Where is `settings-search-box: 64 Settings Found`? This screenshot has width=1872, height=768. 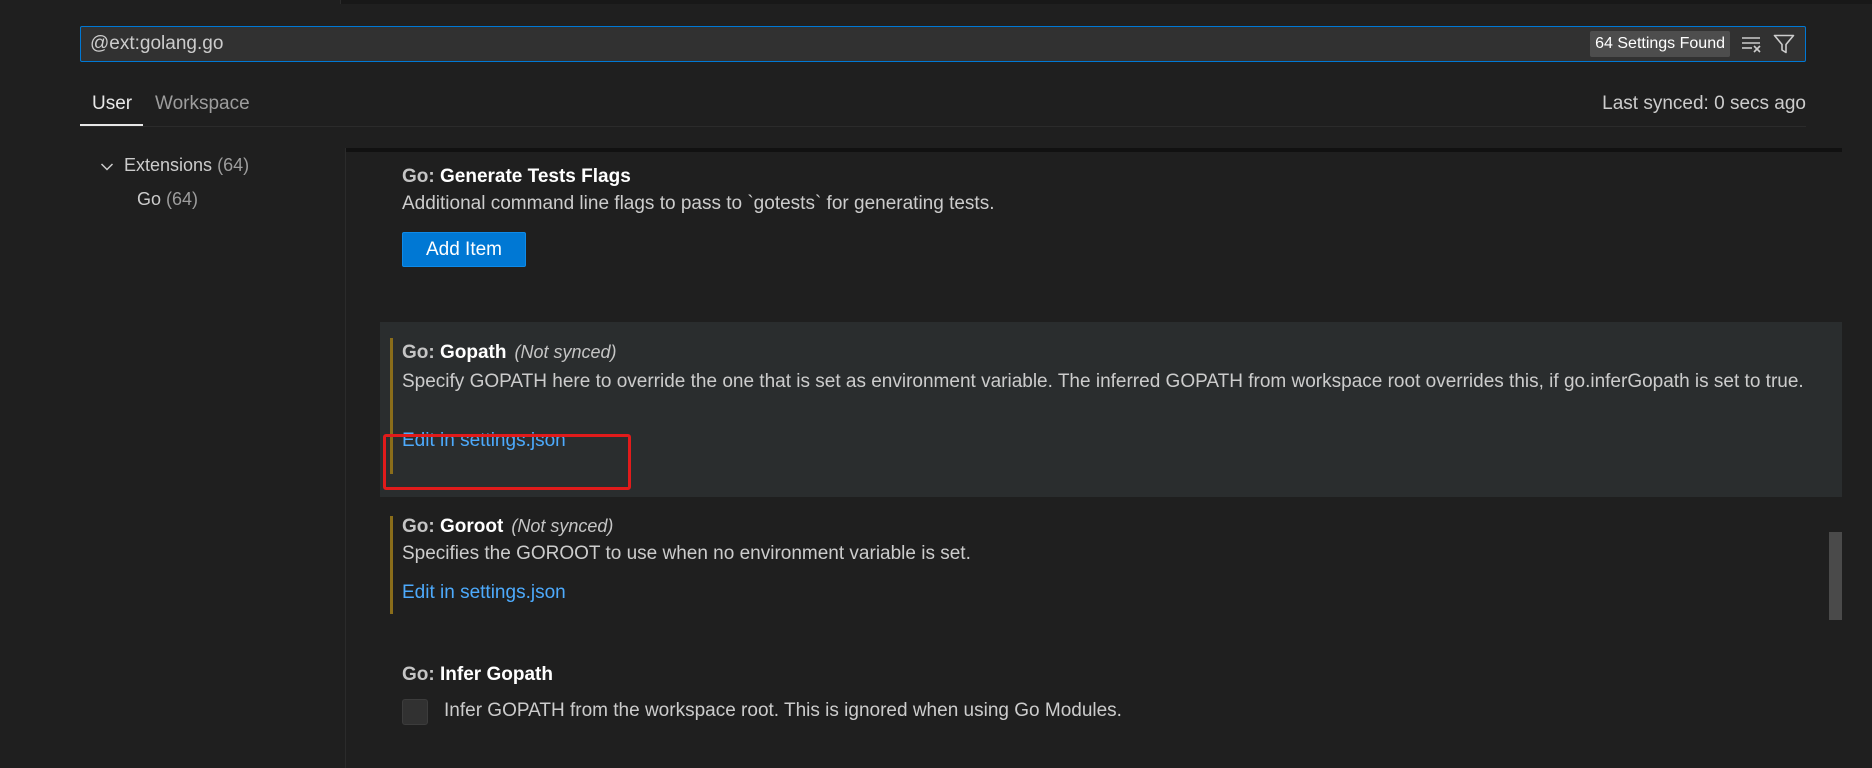
settings-search-box: 64 Settings Found is located at coordinates (943, 44).